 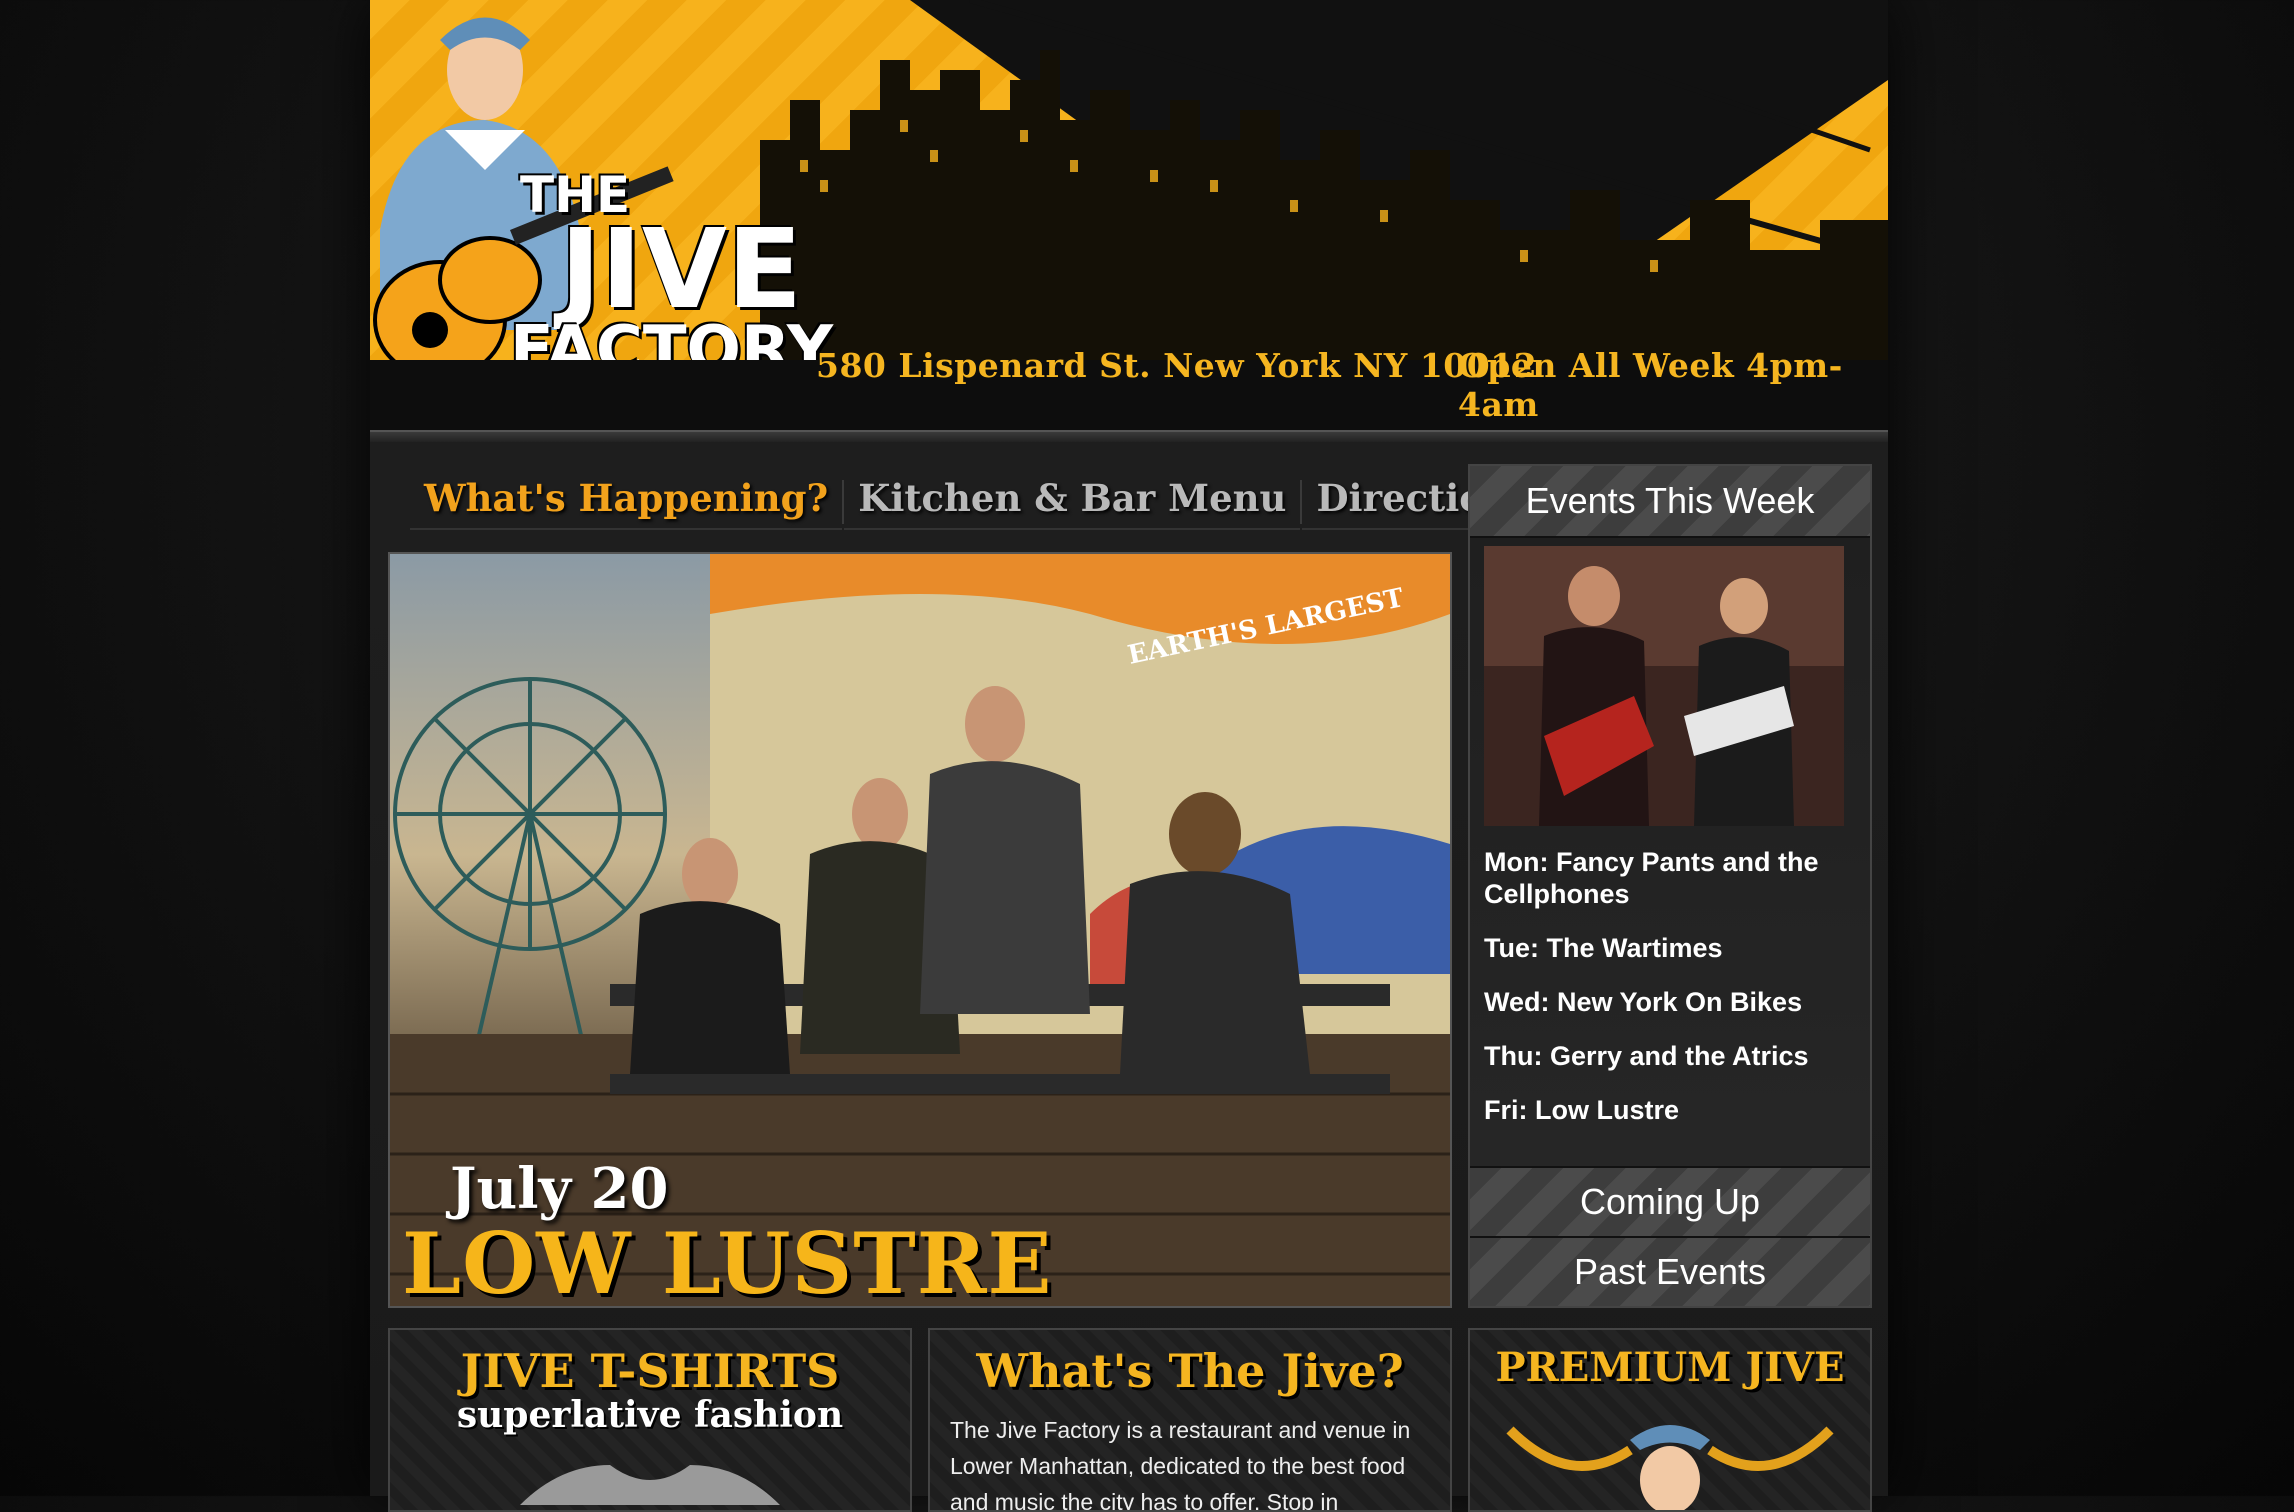 I want to click on logo-line-jive: JIVE, so click(x=681, y=269).